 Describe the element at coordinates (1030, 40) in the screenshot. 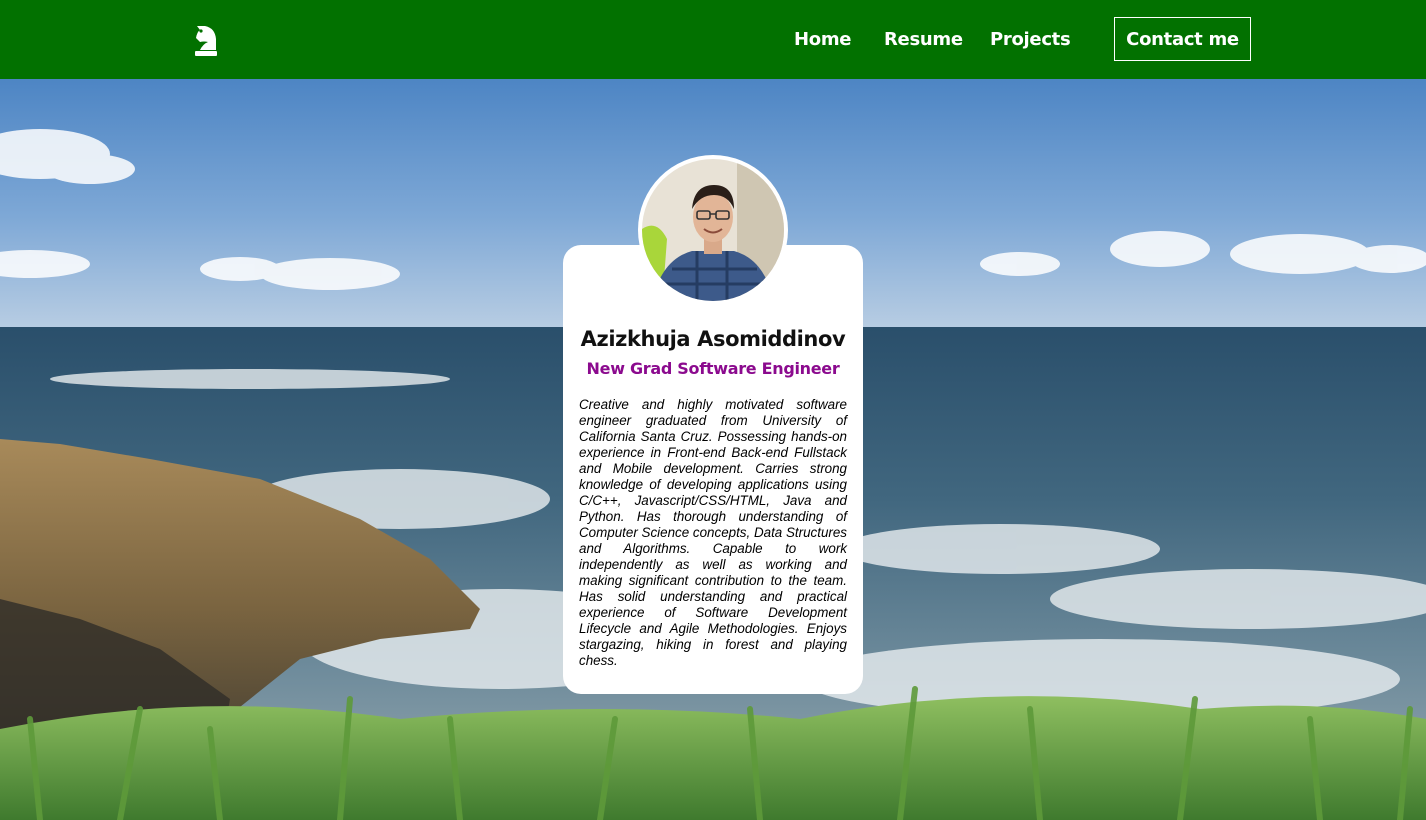

I see `nav-link-projects: Projects` at that location.